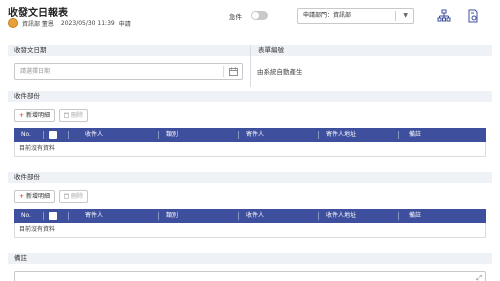 Image resolution: width=500 pixels, height=281 pixels. I want to click on section-divider, so click(250, 66).